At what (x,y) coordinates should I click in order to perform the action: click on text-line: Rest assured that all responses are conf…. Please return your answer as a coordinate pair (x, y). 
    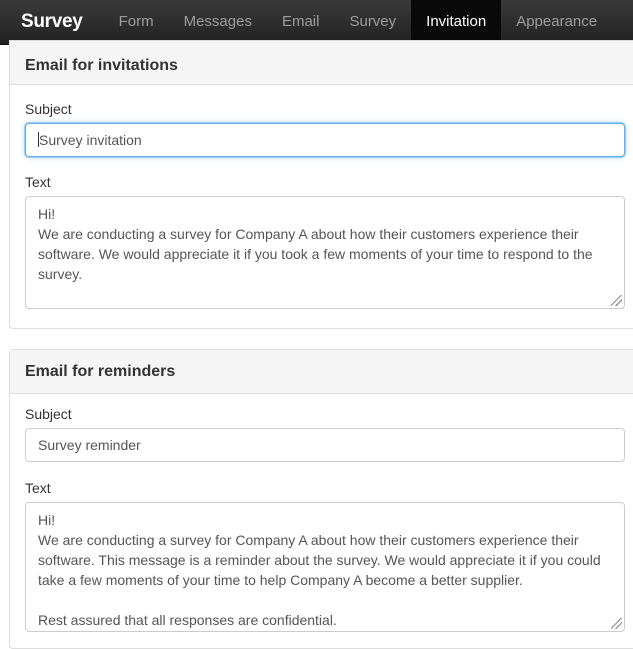
    Looking at the image, I should click on (187, 620).